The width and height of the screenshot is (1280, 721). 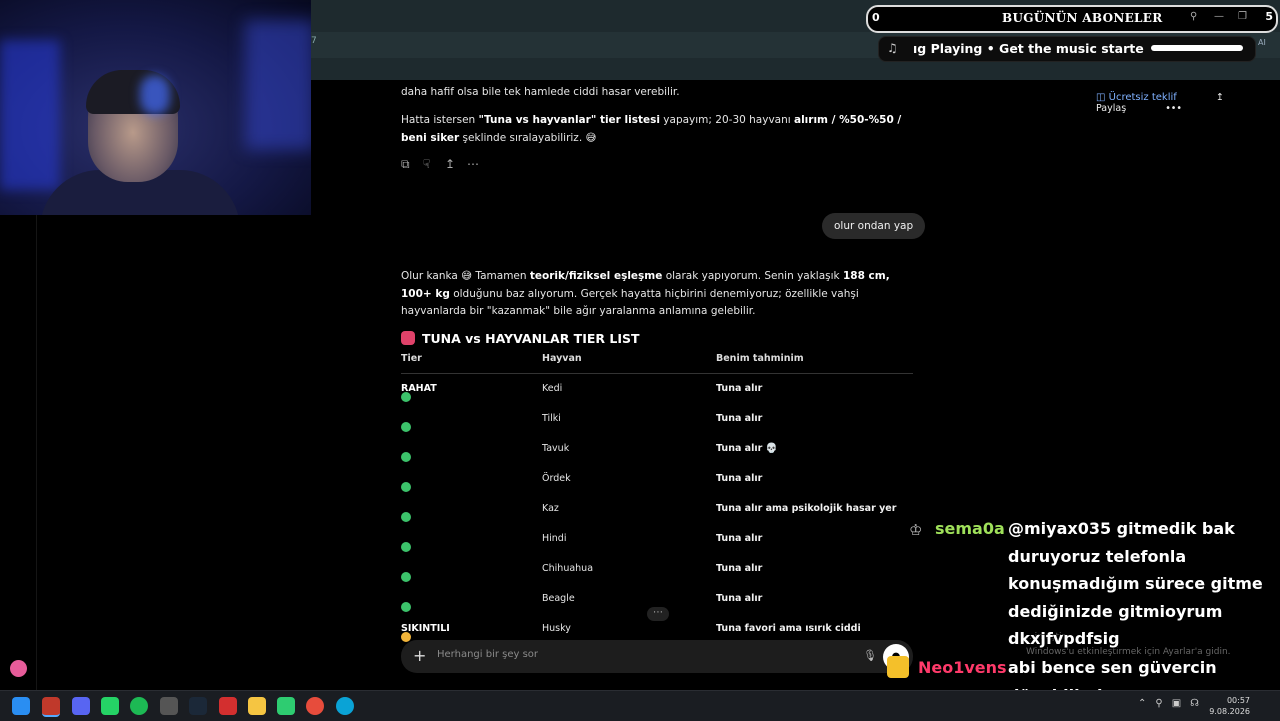 What do you see at coordinates (962, 667) in the screenshot?
I see `chat-username: Neo1vens` at bounding box center [962, 667].